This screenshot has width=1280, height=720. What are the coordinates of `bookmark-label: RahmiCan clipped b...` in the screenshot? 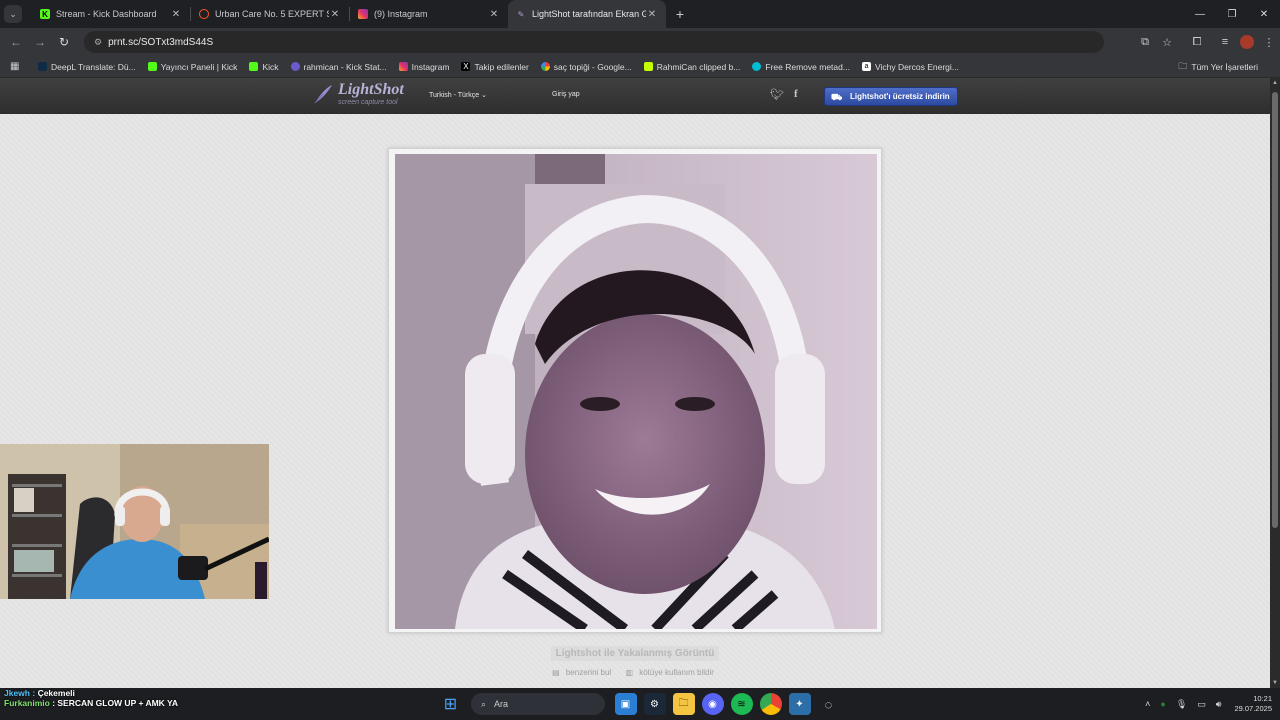 It's located at (698, 66).